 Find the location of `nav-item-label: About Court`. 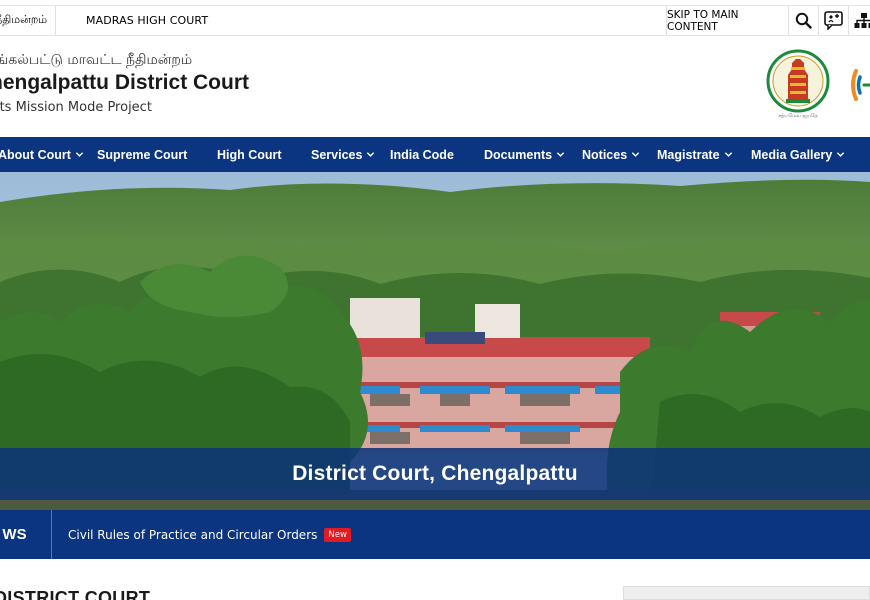

nav-item-label: About Court is located at coordinates (35, 154).